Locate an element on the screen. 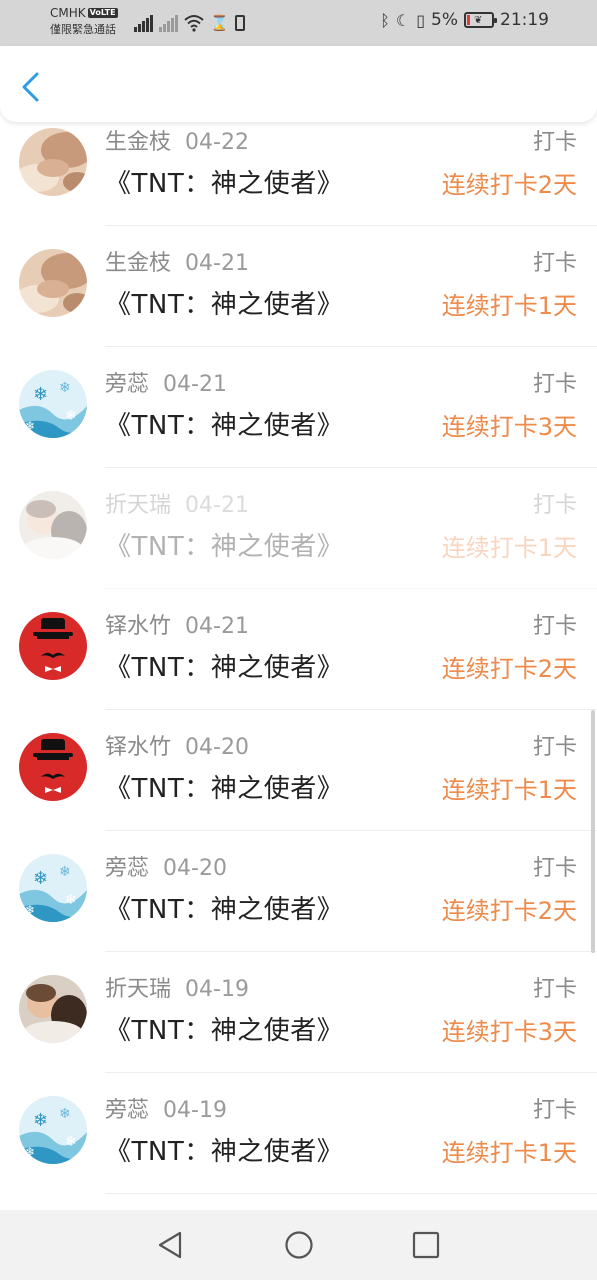  system-nav-bar is located at coordinates (298, 1245).